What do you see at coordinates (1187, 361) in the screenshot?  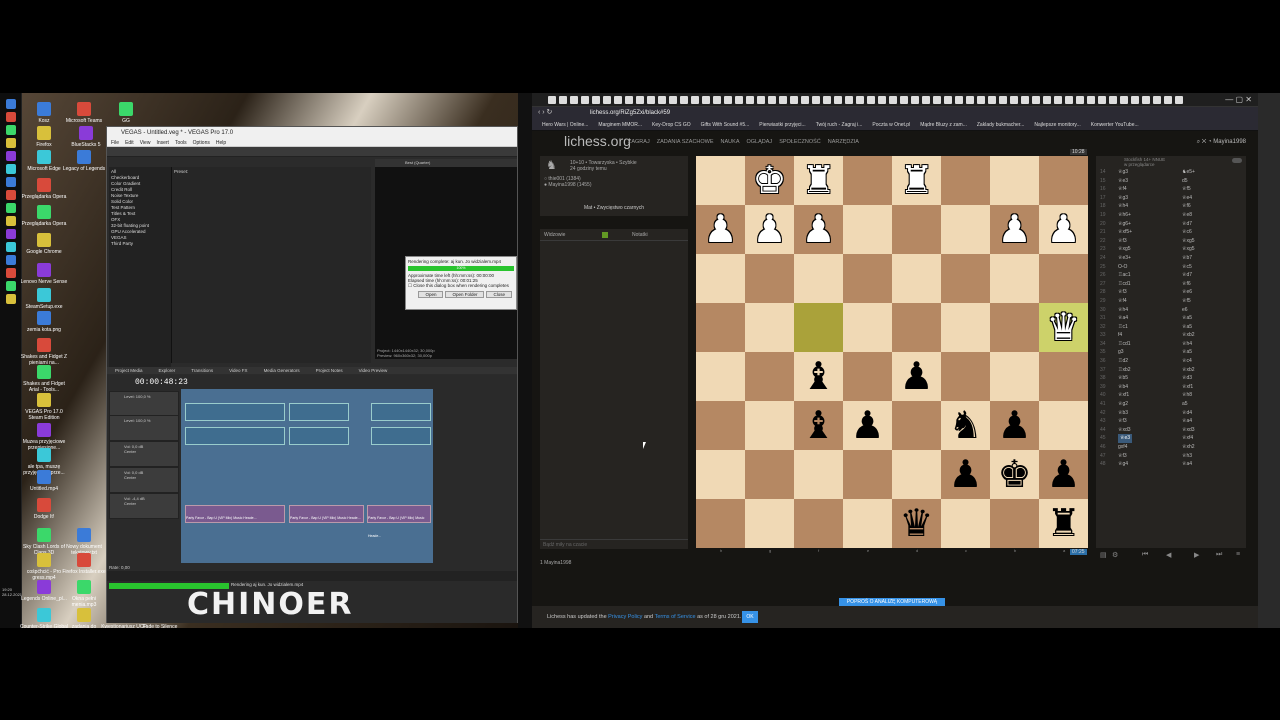 I see `black-move: ♕c4` at bounding box center [1187, 361].